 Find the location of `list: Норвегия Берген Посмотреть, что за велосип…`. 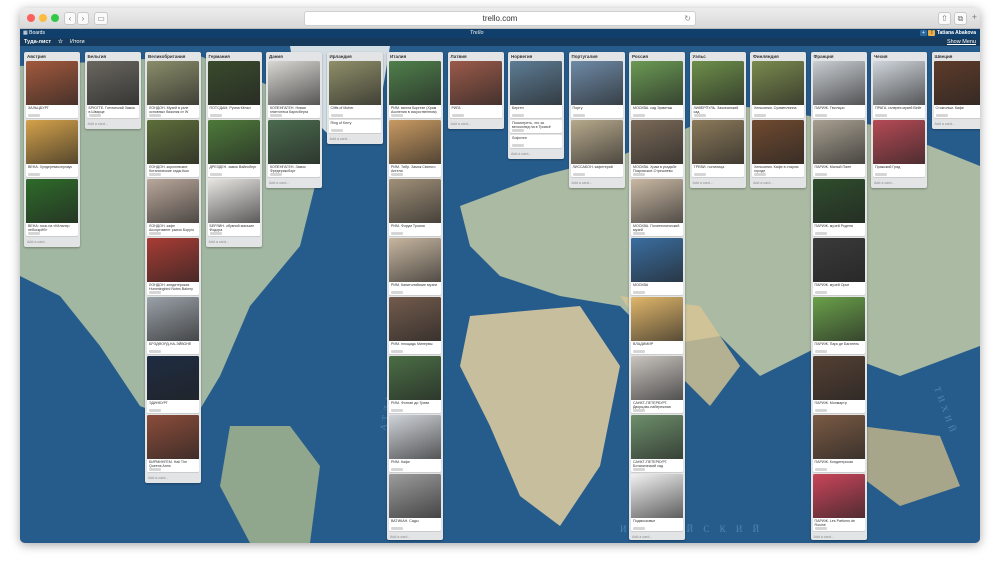

list: Норвегия Берген Посмотреть, что за велосип… is located at coordinates (536, 105).